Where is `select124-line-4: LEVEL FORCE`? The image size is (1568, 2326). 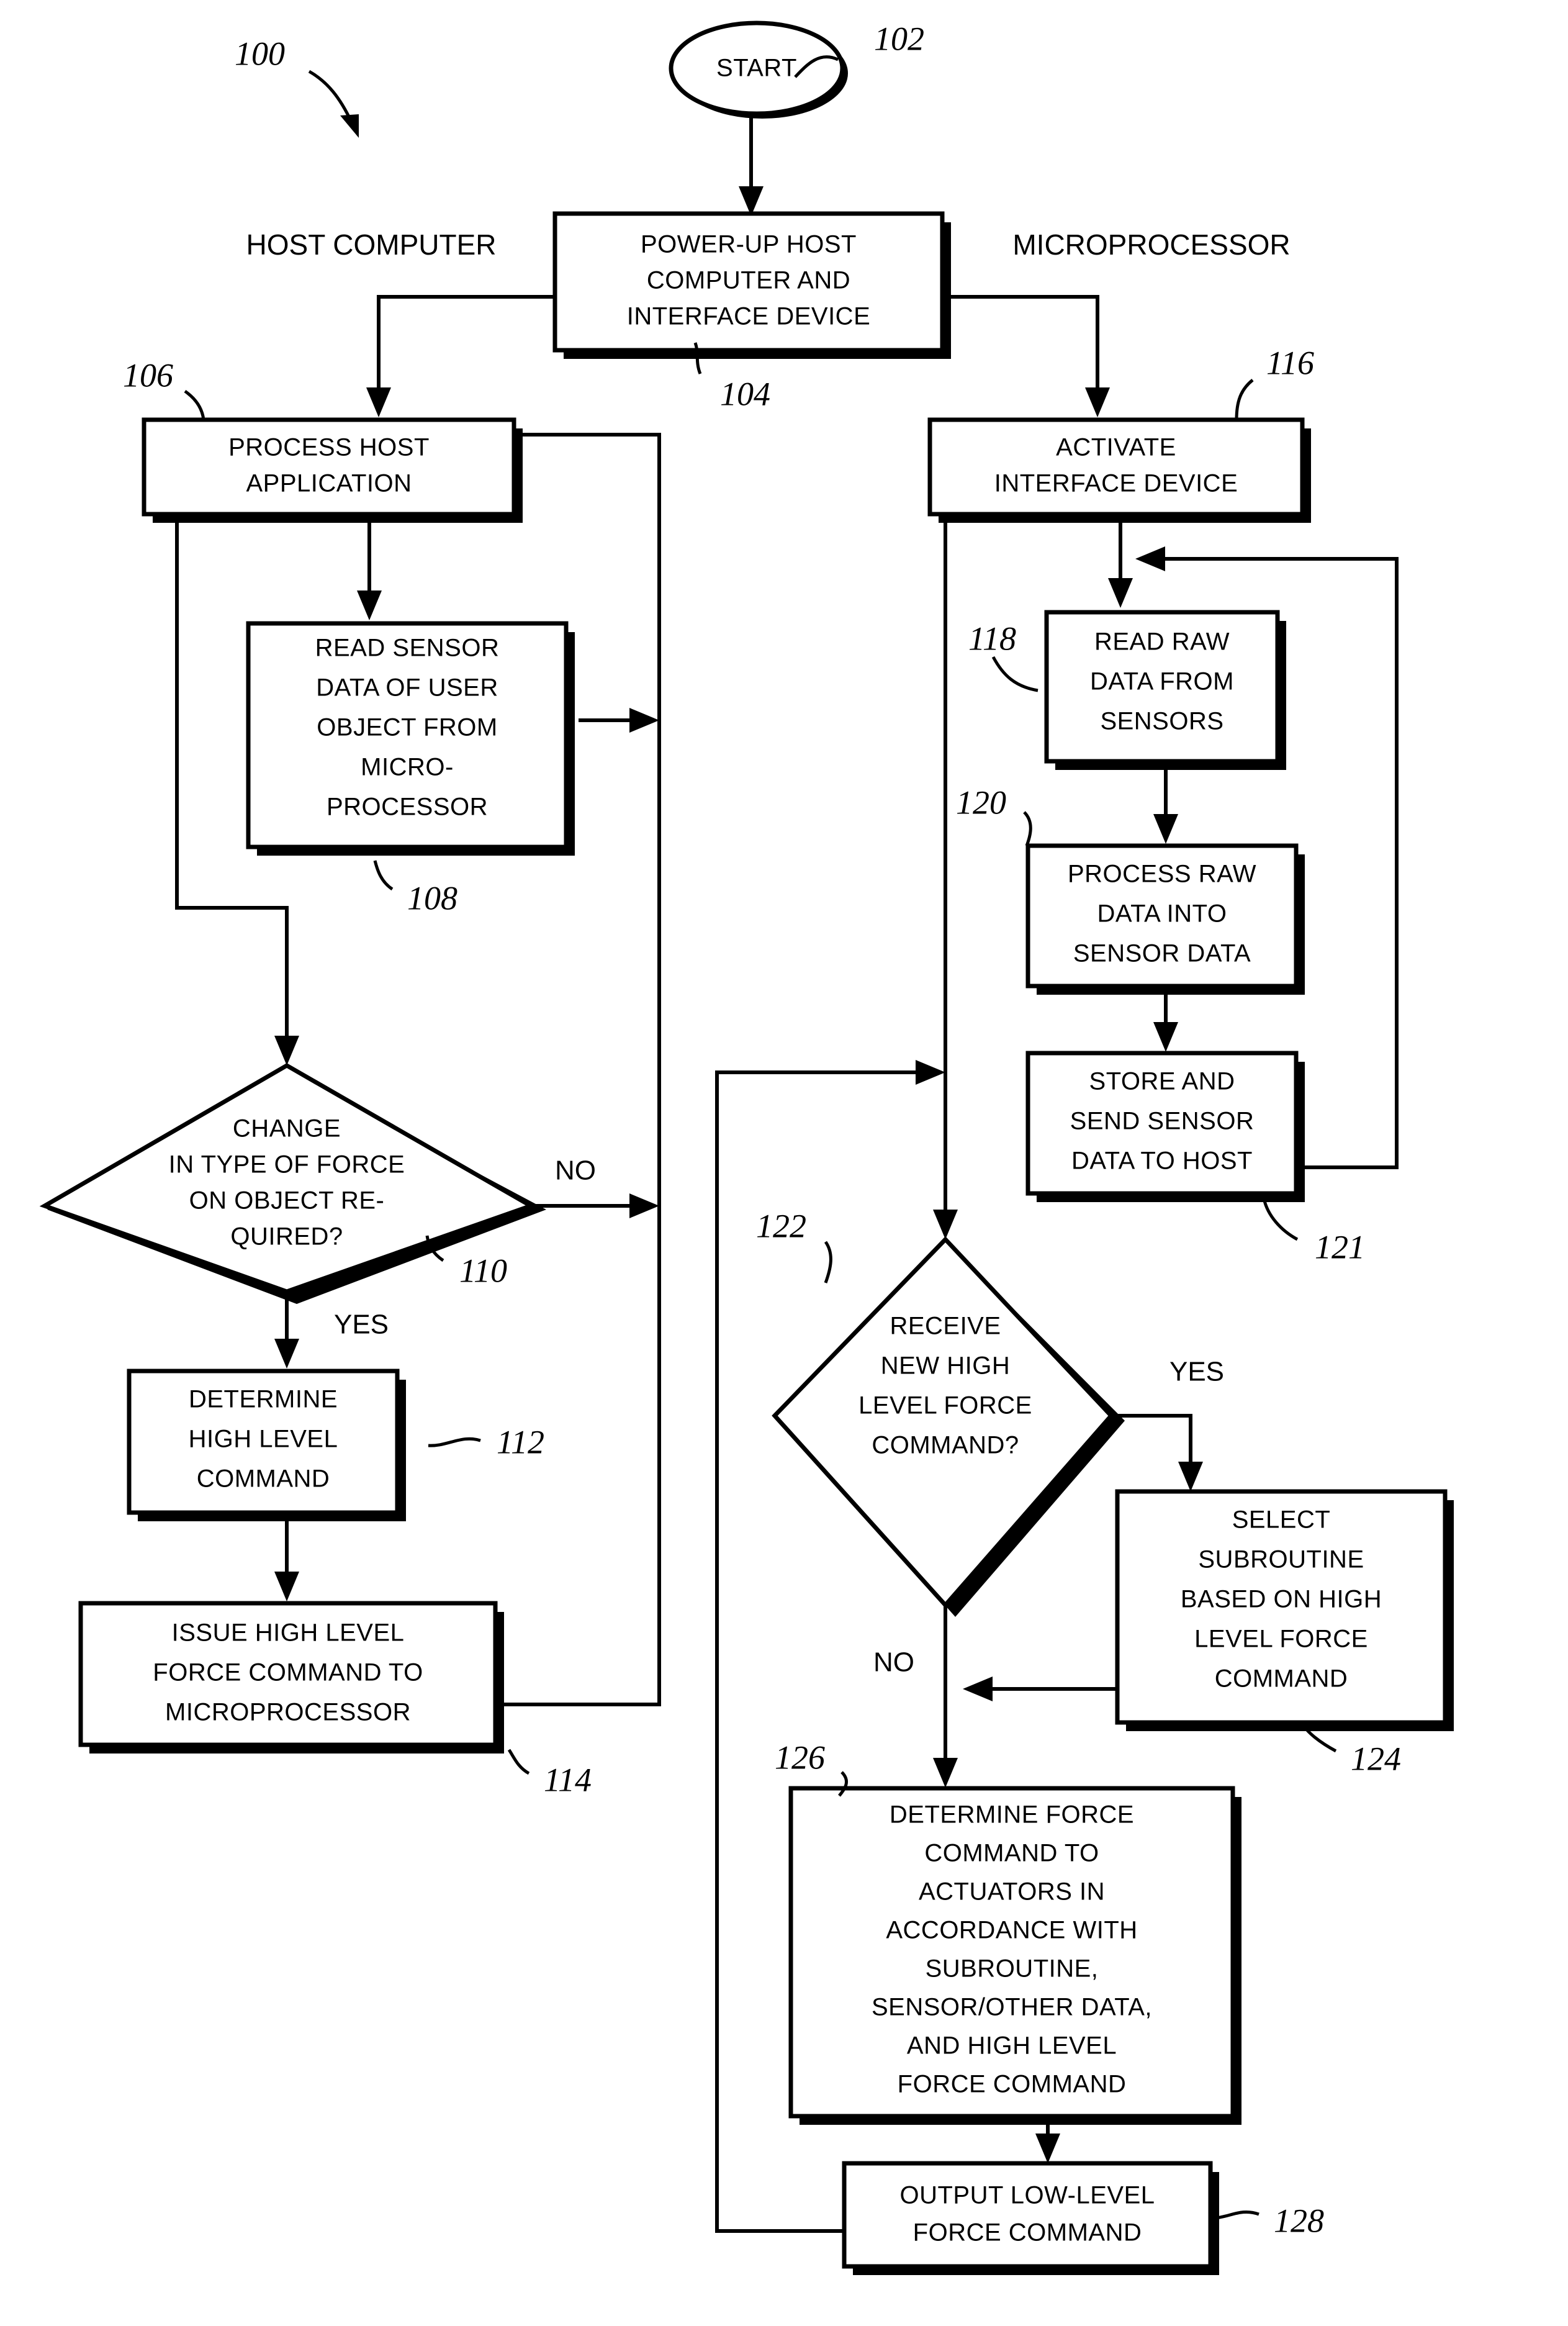 select124-line-4: LEVEL FORCE is located at coordinates (1281, 1640).